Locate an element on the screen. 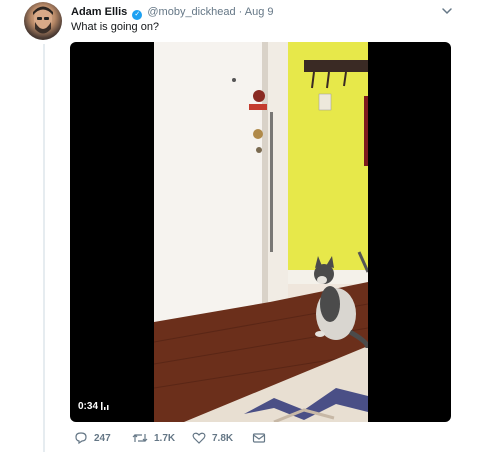 Image resolution: width=480 pixels, height=452 pixels. author-handle: @moby_dickhead is located at coordinates (191, 12).